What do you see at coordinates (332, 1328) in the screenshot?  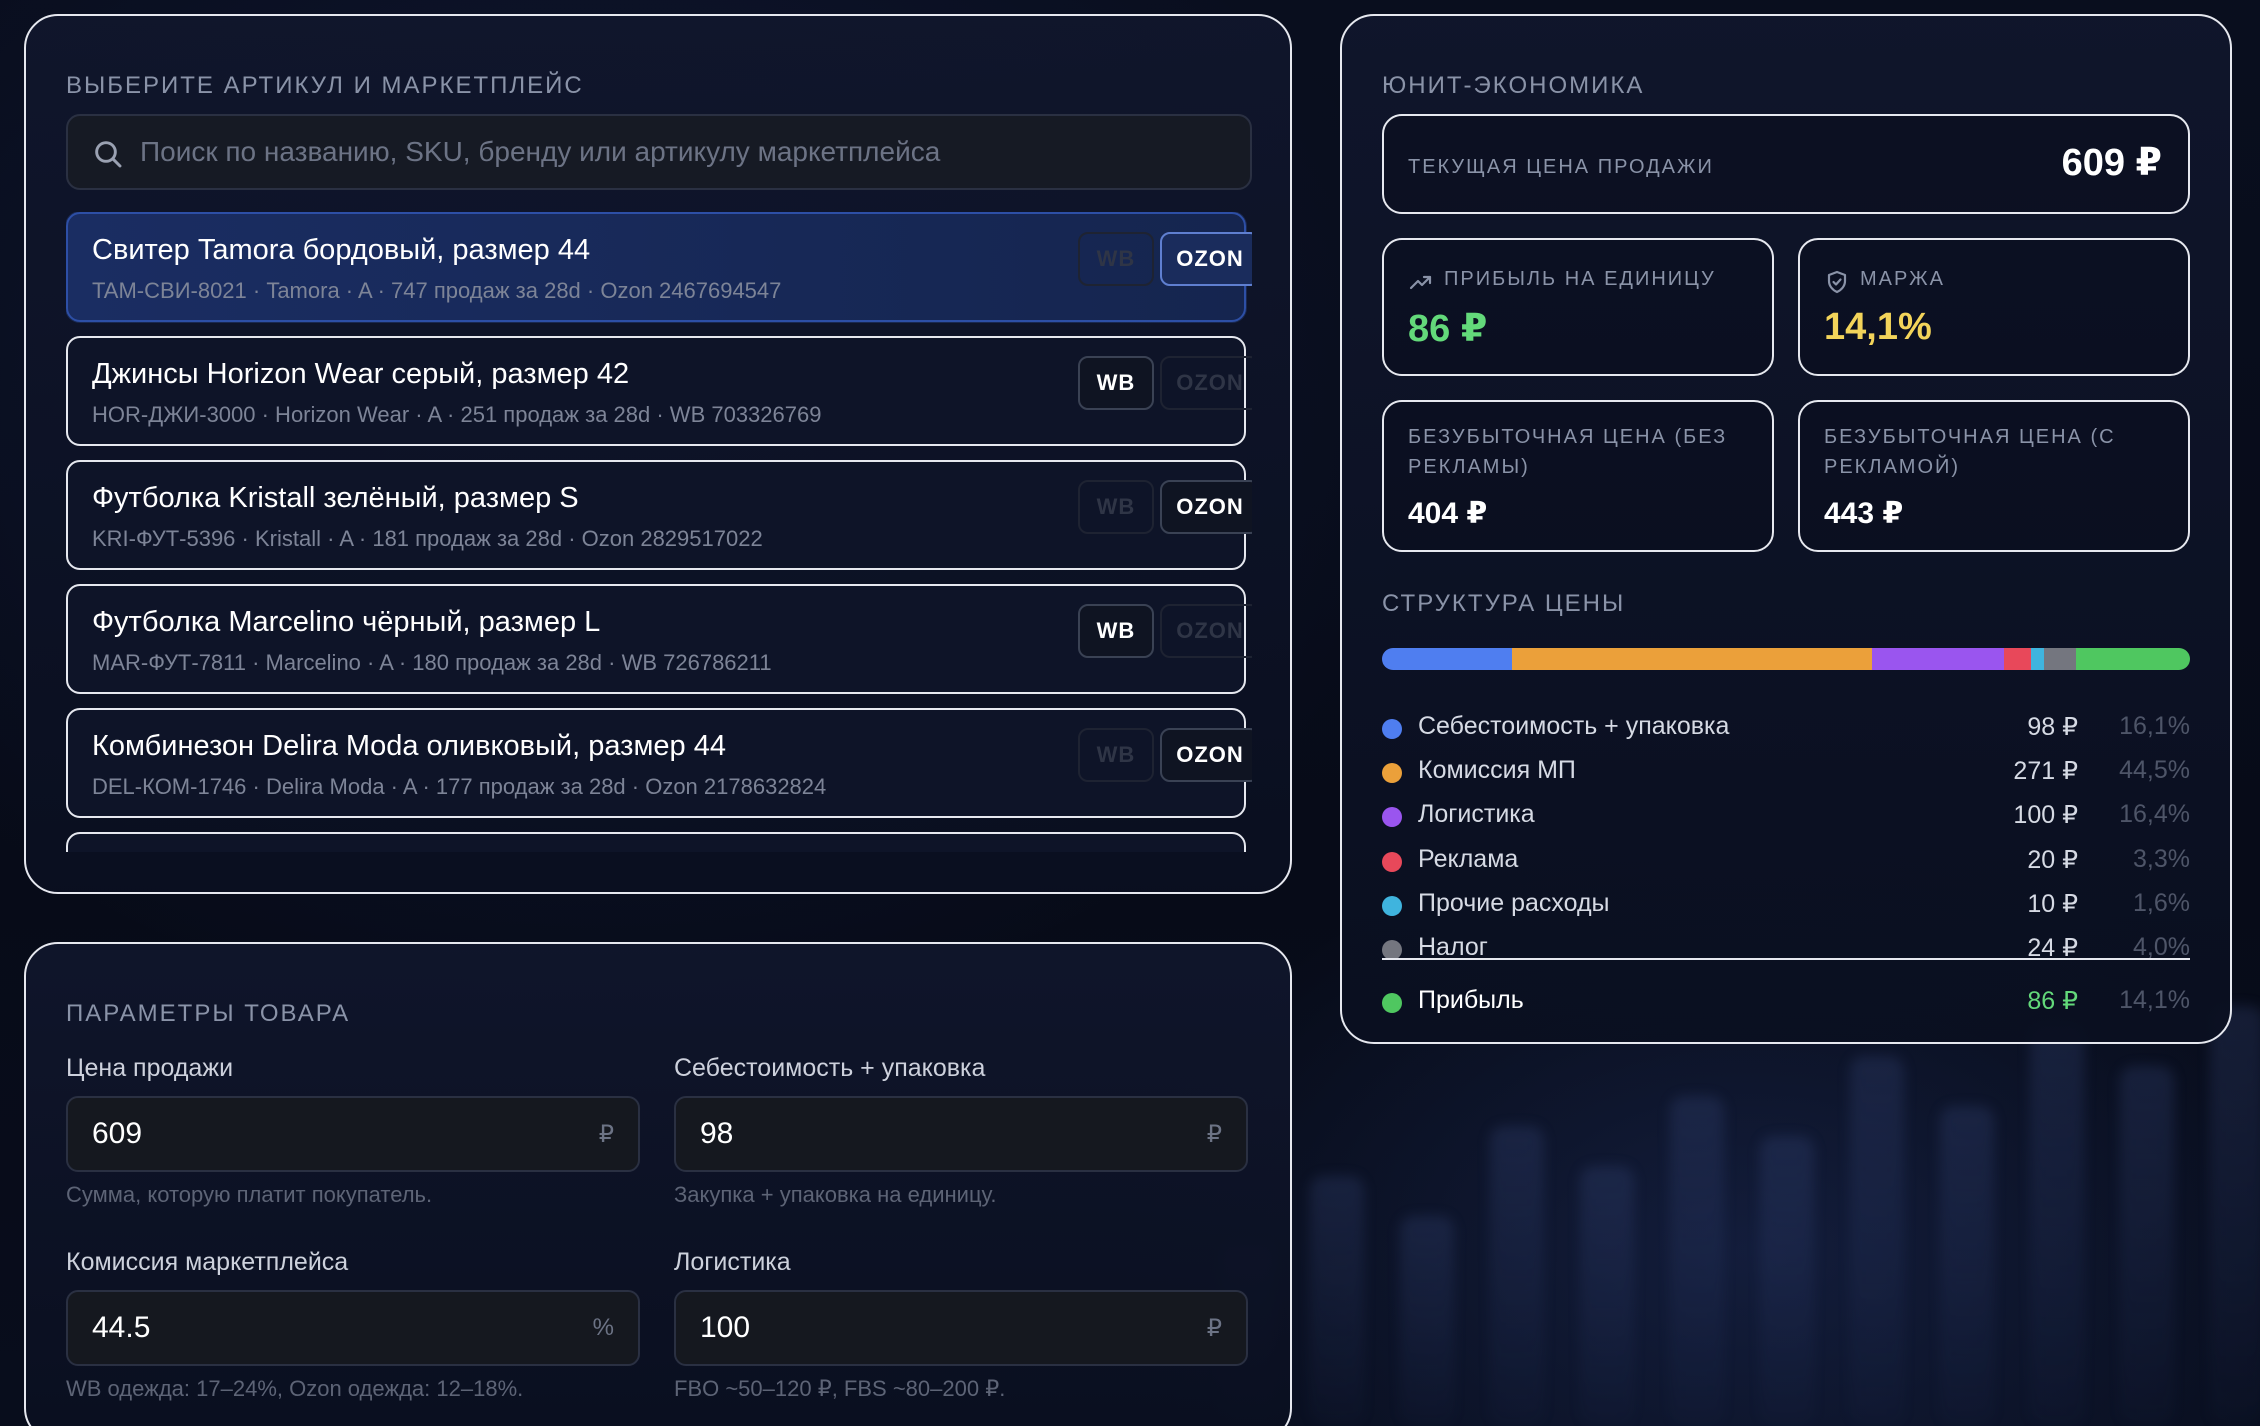 I see `commission-input` at bounding box center [332, 1328].